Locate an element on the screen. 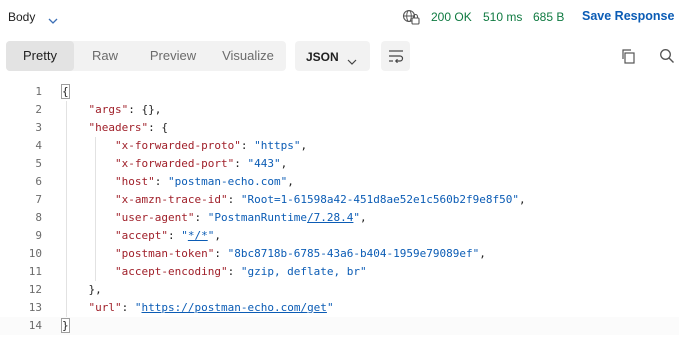 The image size is (679, 347). text-wrap-icon is located at coordinates (396, 56).